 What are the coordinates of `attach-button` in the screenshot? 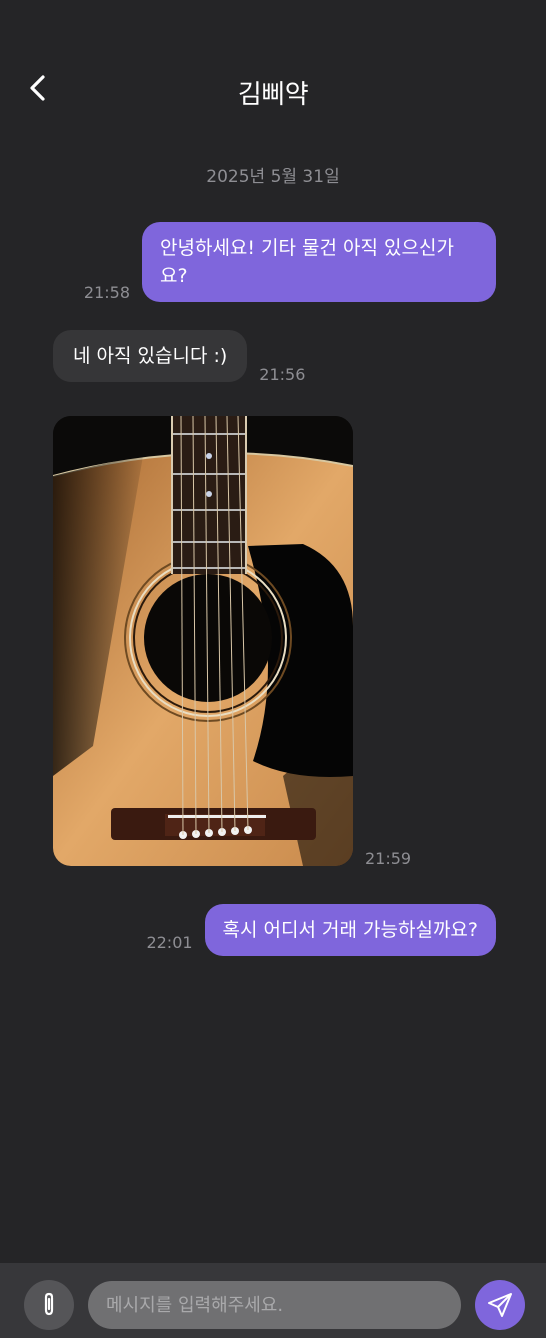 It's located at (49, 1305).